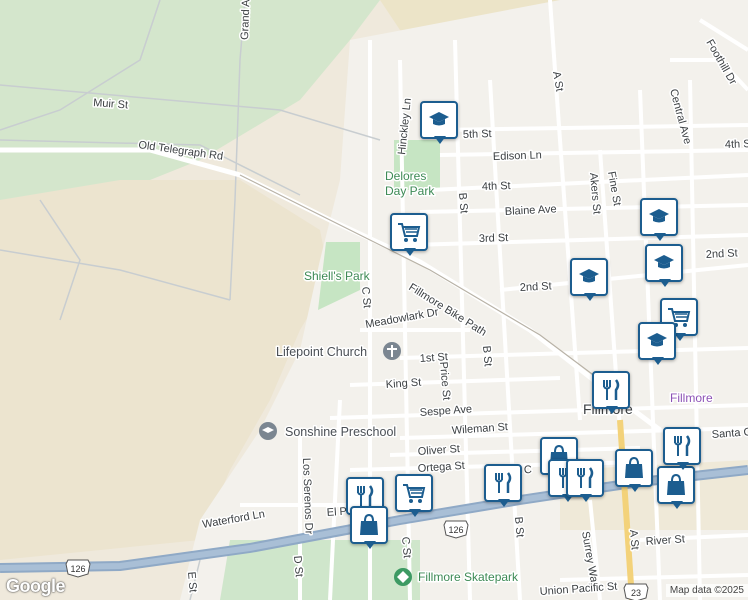 This screenshot has height=600, width=748. Describe the element at coordinates (691, 398) in the screenshot. I see `fillmore-purple-label: Fillmore` at that location.